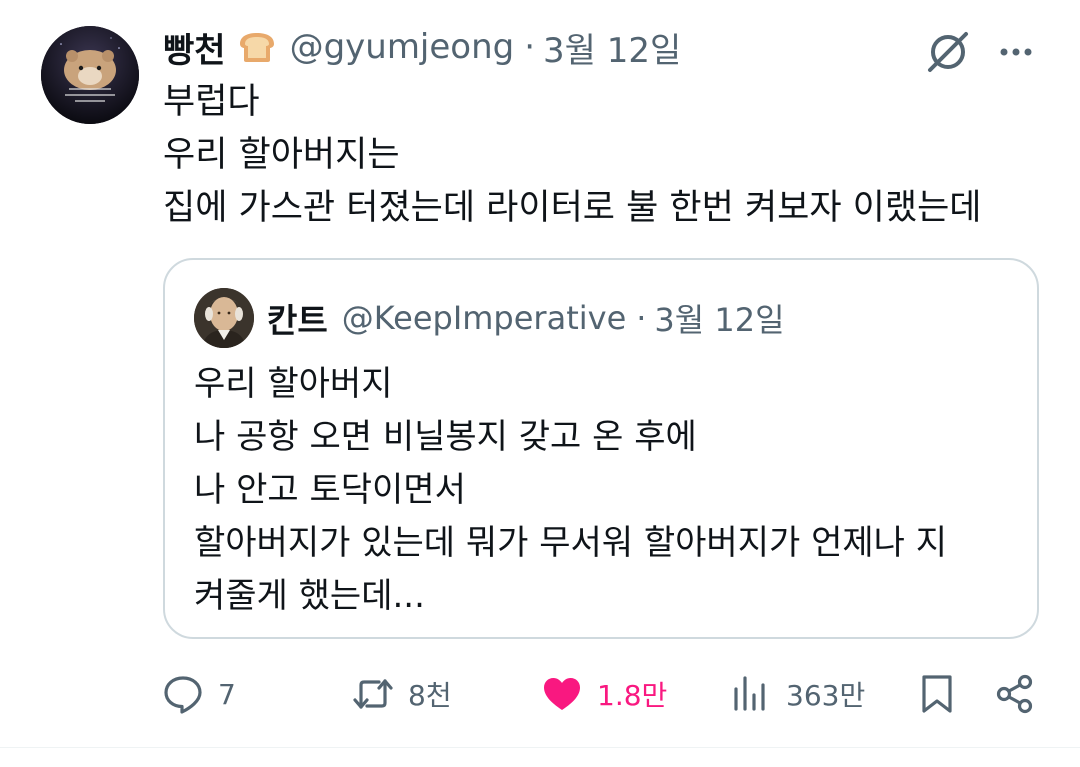 This screenshot has height=767, width=1080. Describe the element at coordinates (562, 694) in the screenshot. I see `heart-filled-icon` at that location.